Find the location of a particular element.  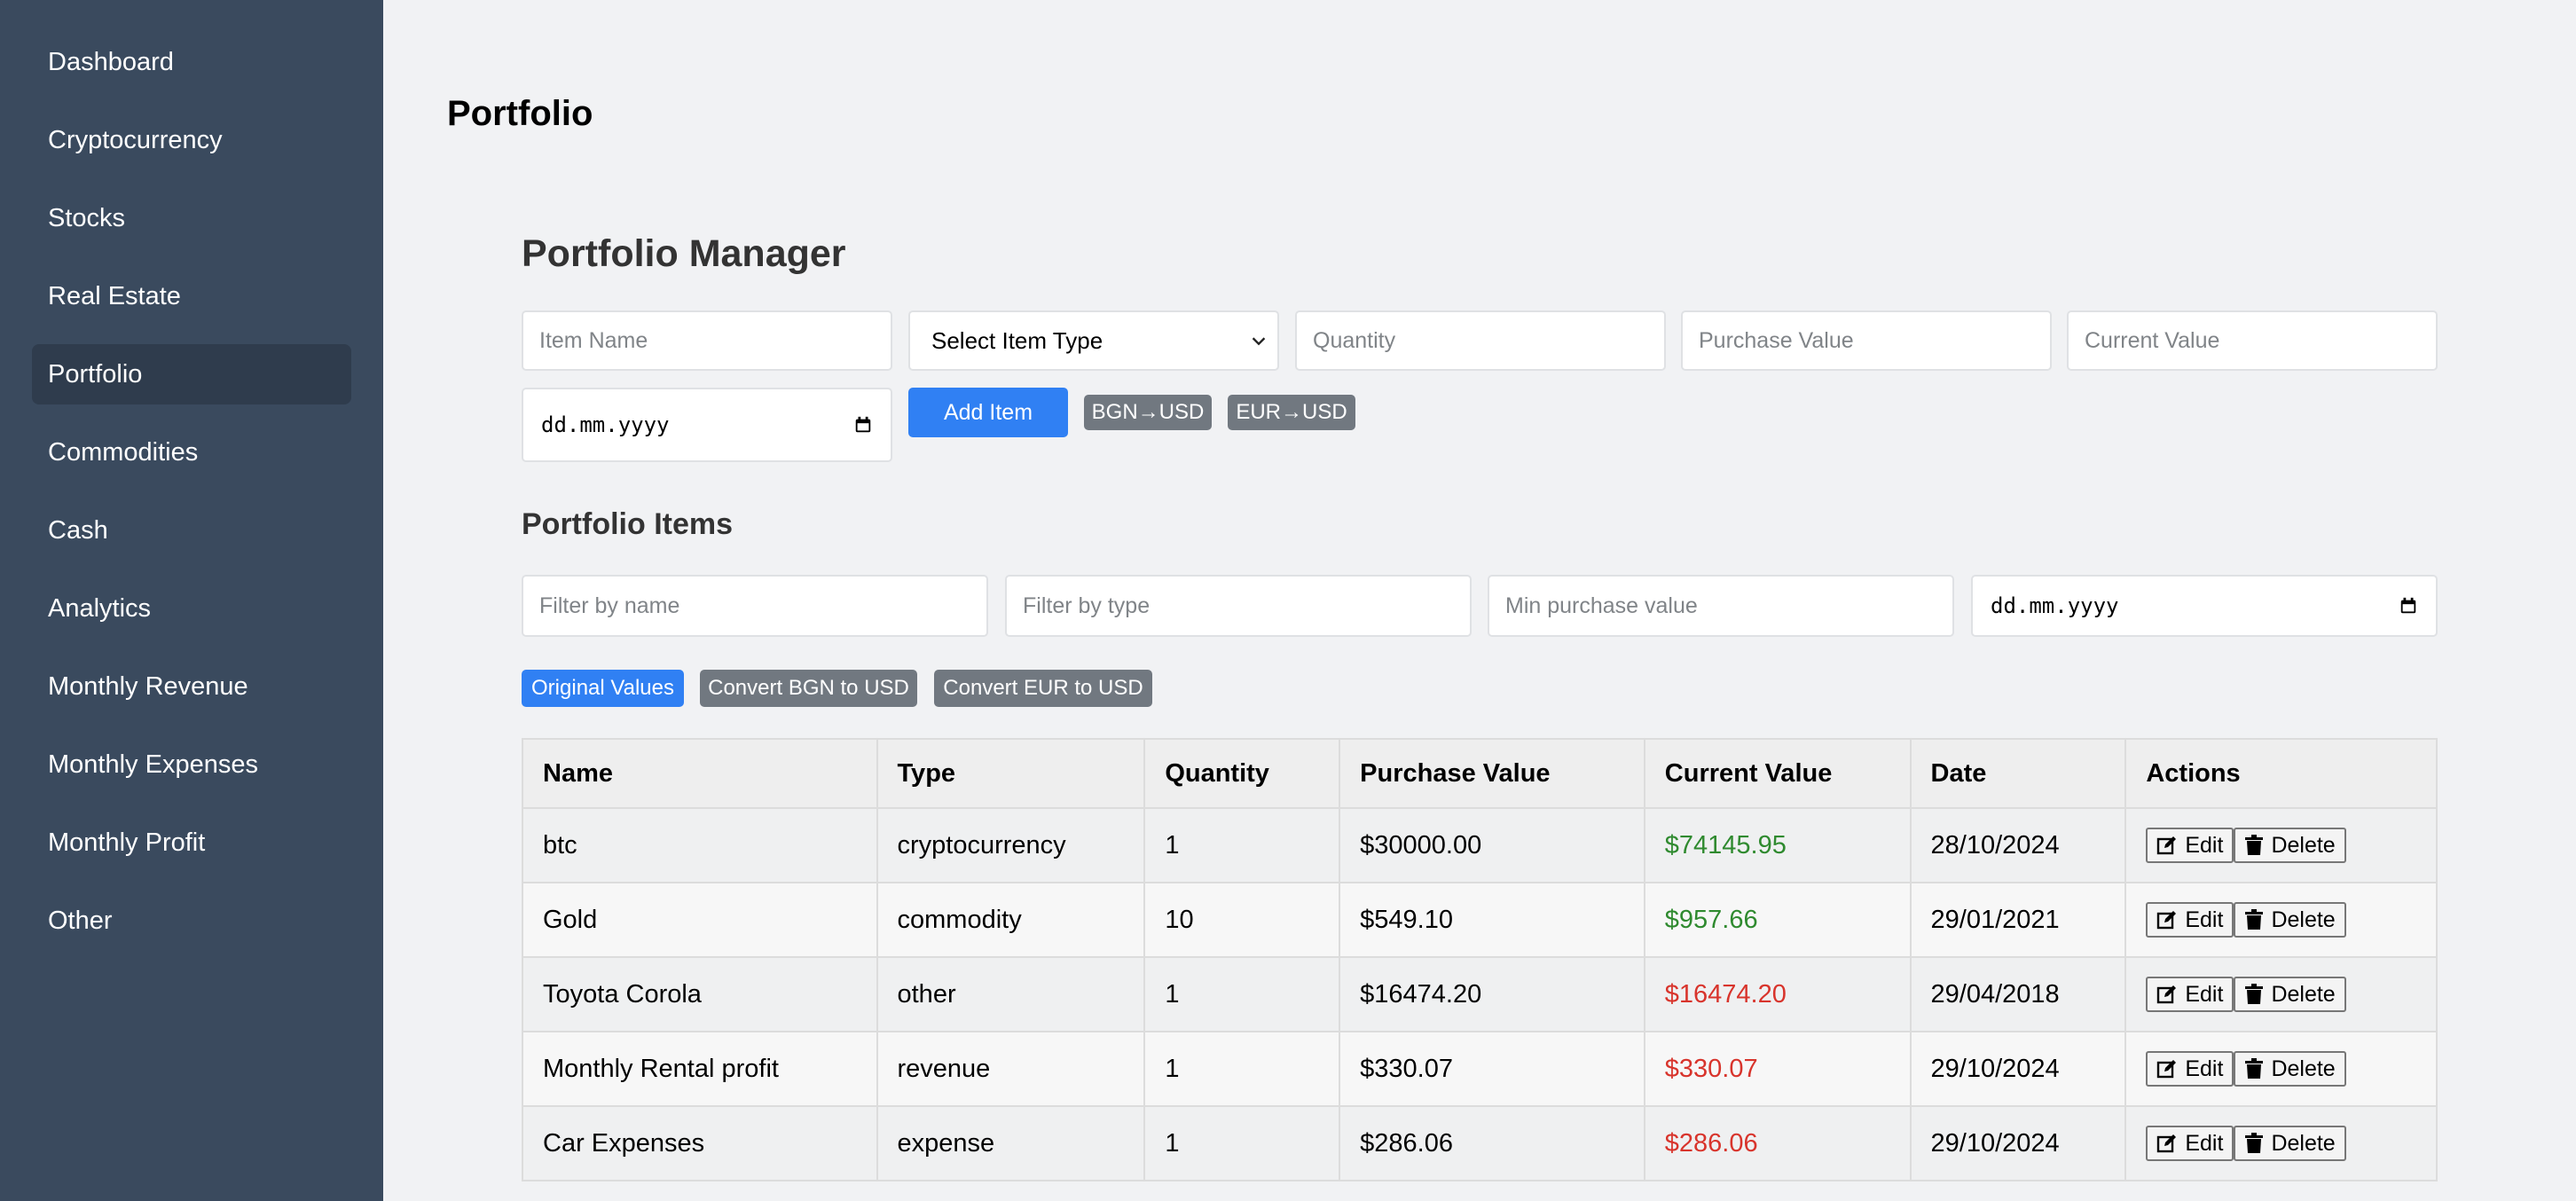

min-purchase-value-input is located at coordinates (1721, 606).